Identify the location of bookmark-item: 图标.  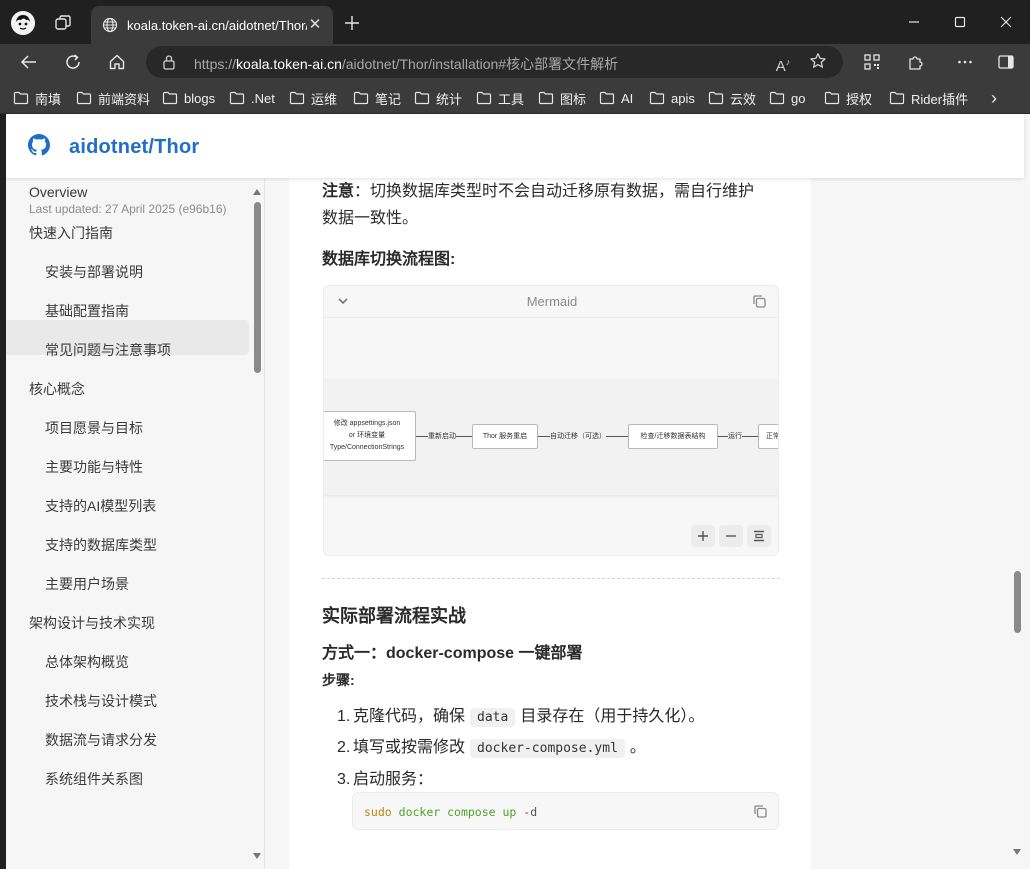
(562, 98).